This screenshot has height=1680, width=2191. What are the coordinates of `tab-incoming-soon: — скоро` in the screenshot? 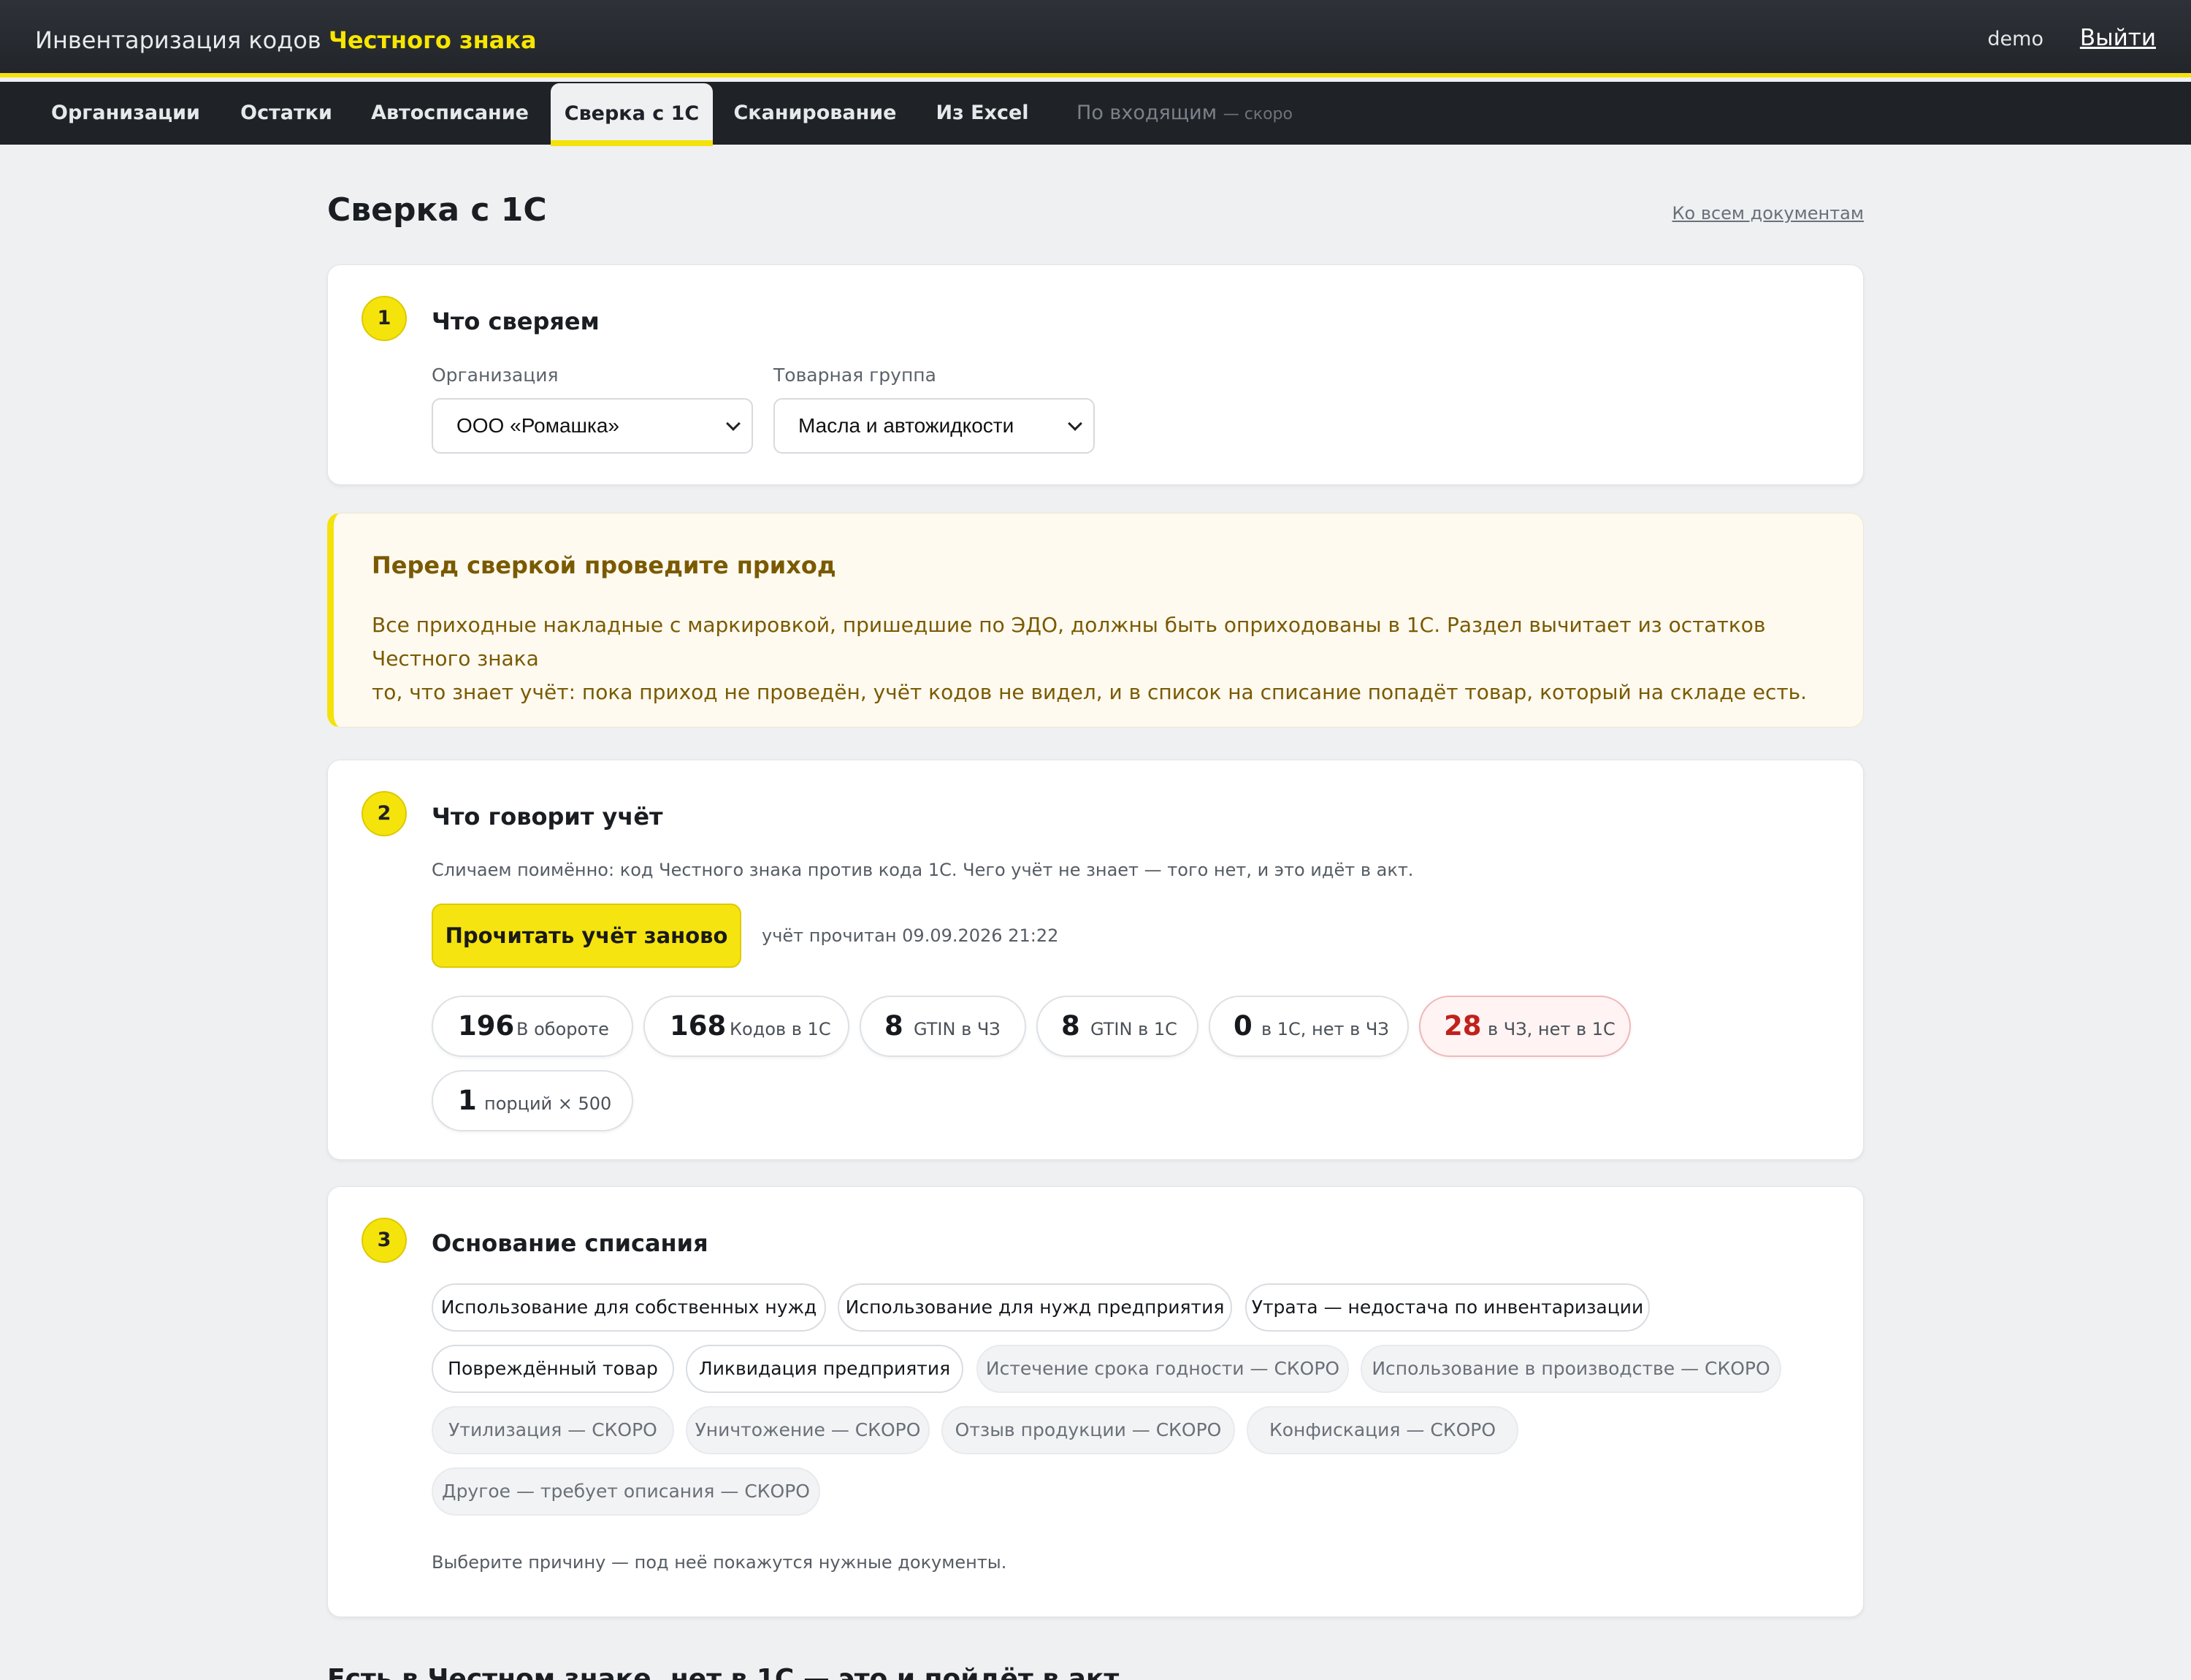 It's located at (1258, 114).